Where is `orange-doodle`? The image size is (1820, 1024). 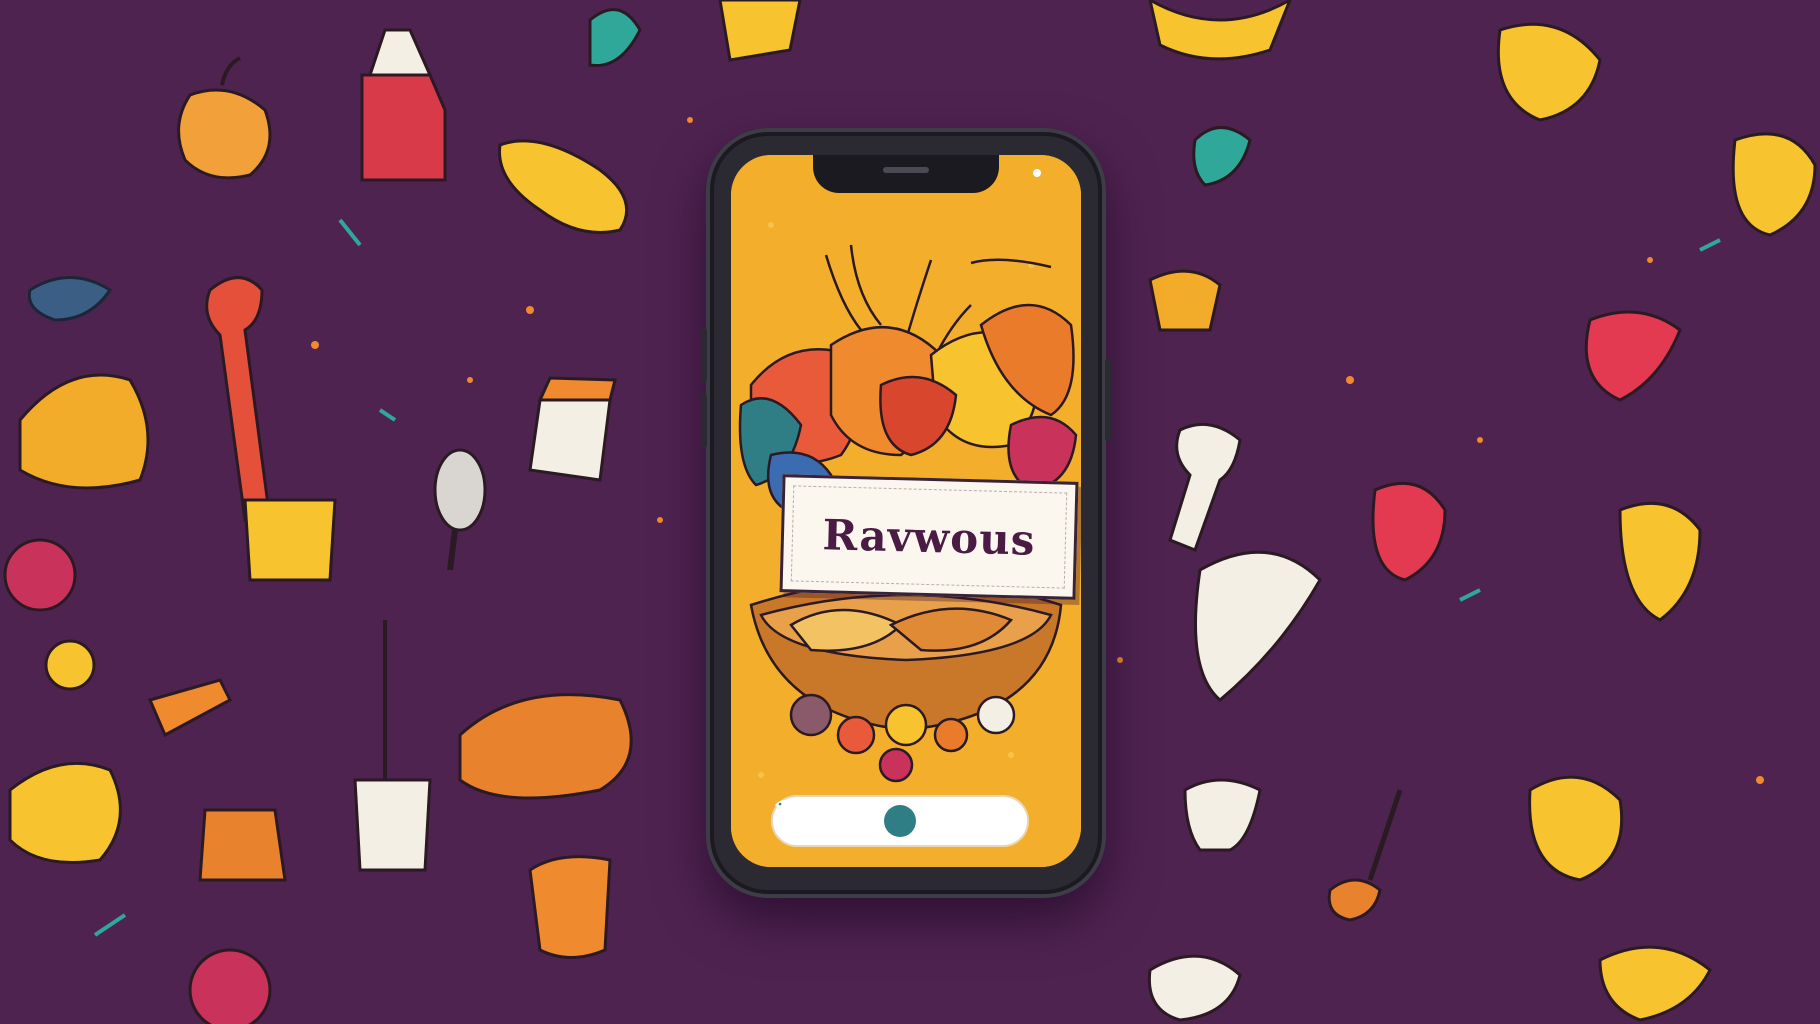
orange-doodle is located at coordinates (1576, 828).